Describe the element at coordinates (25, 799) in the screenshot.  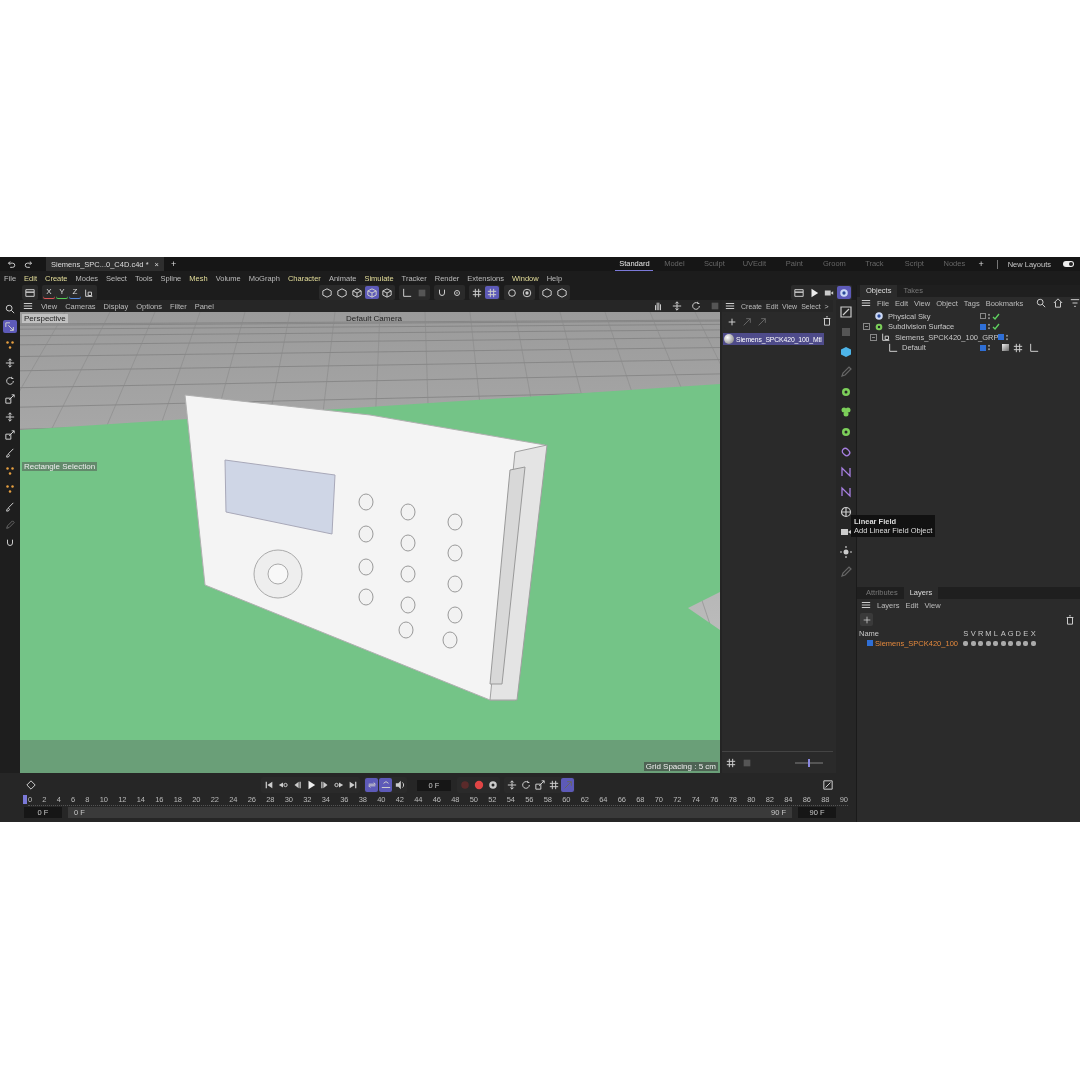
I see `playhead-marker` at that location.